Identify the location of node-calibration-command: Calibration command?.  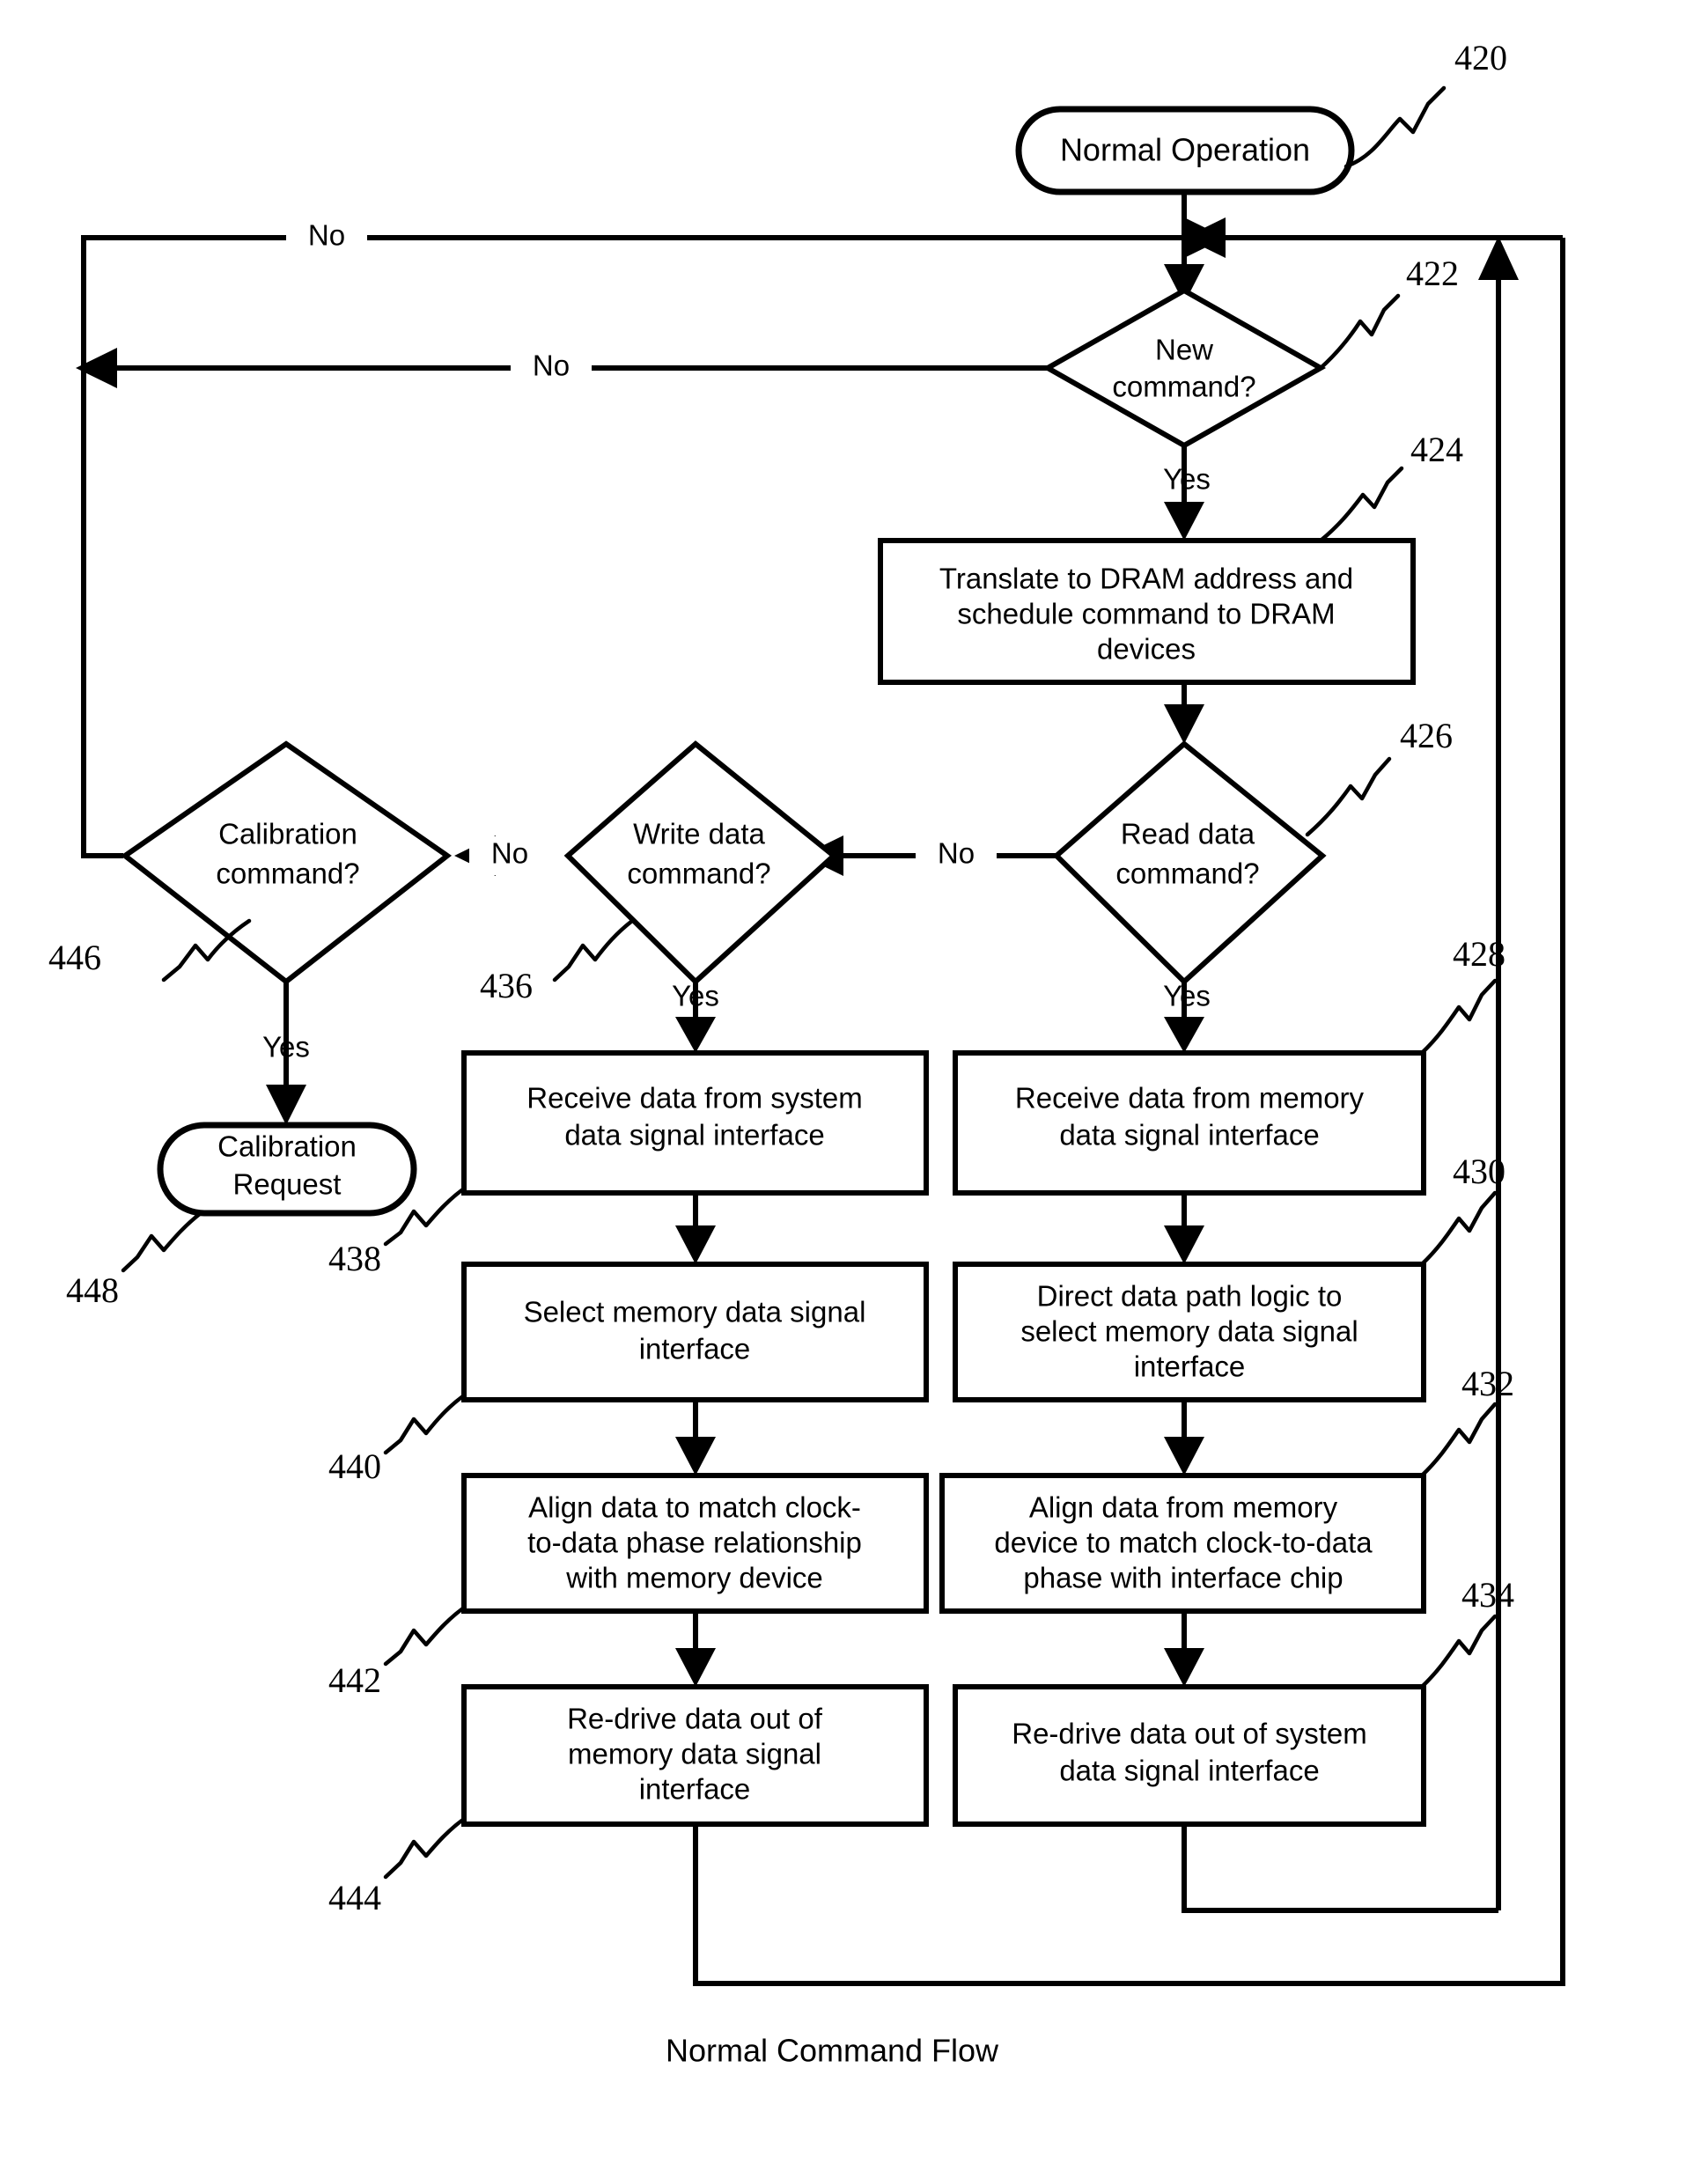
(286, 863).